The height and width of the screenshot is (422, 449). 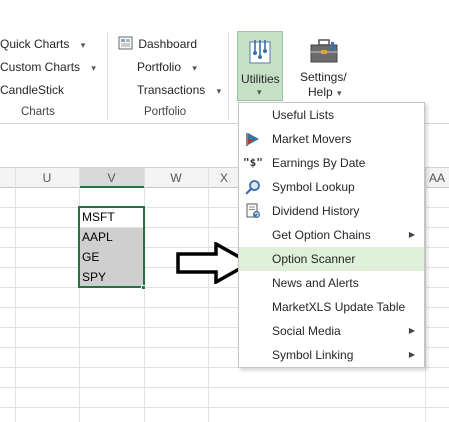 I want to click on menu-item-label: Market Movers, so click(x=312, y=139).